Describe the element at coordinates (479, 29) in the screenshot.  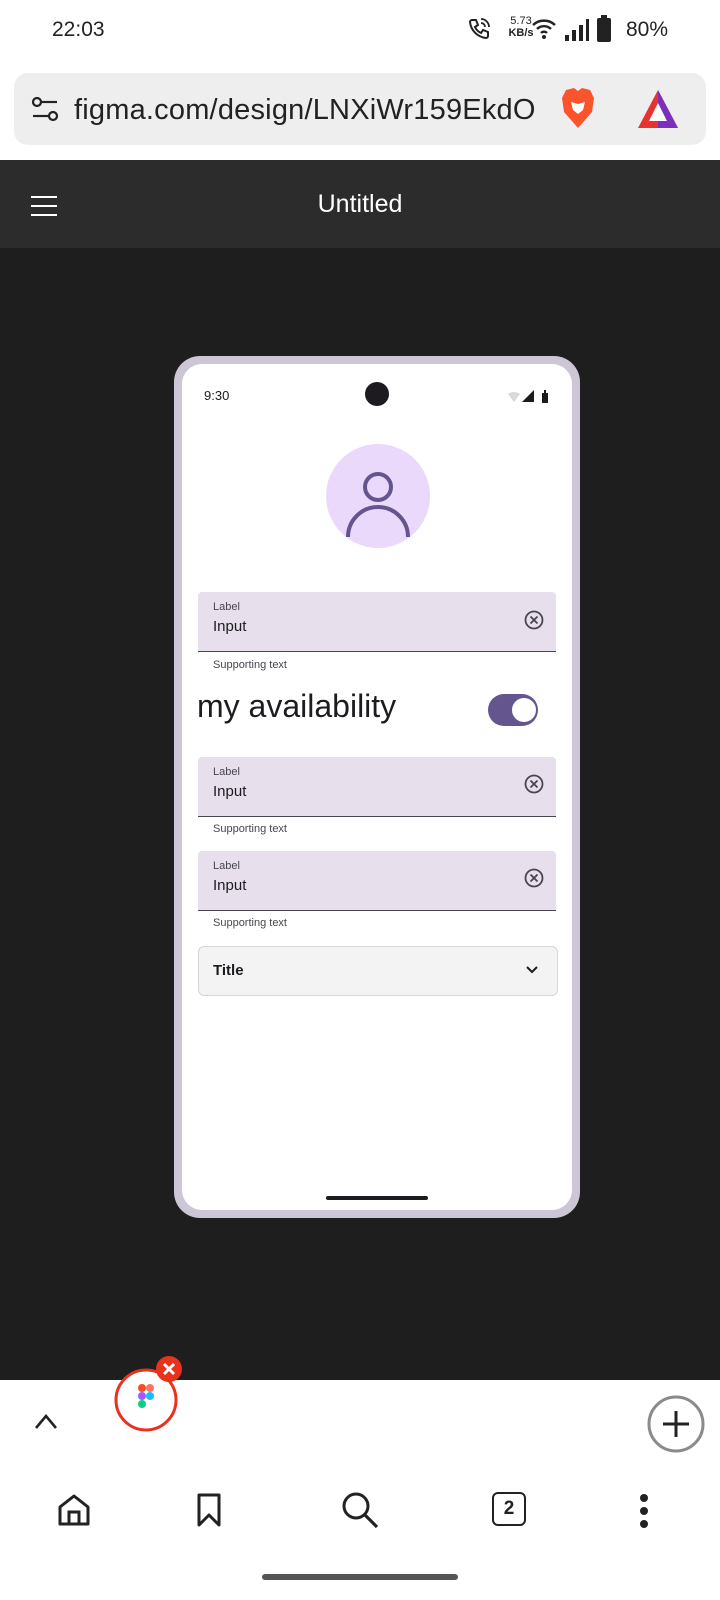
I see `wifi-call-icon` at that location.